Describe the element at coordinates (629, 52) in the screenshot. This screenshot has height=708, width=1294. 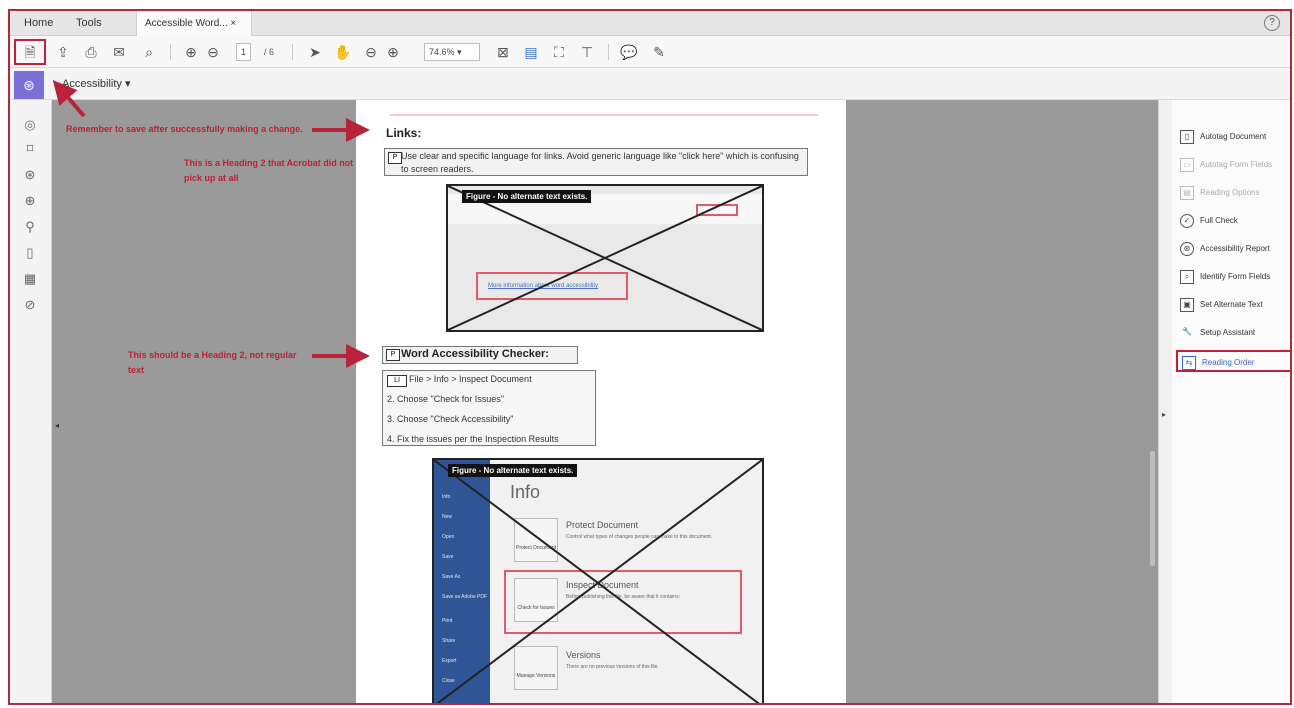
I see `comment-icon: 💬` at that location.